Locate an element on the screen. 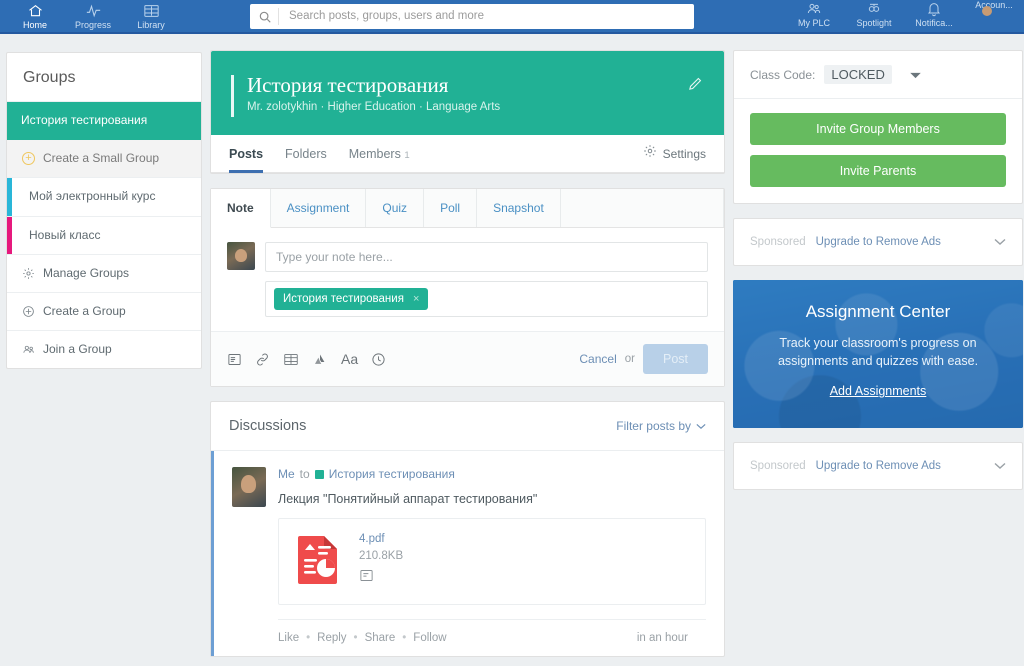  post-meta: Me to История тестирования is located at coordinates (492, 474).